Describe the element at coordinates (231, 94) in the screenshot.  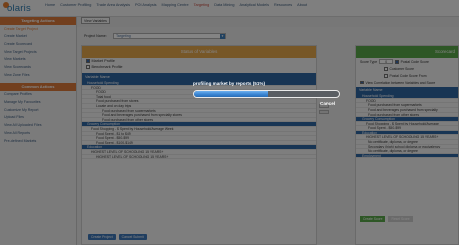
I see `progress-bar-fill` at that location.